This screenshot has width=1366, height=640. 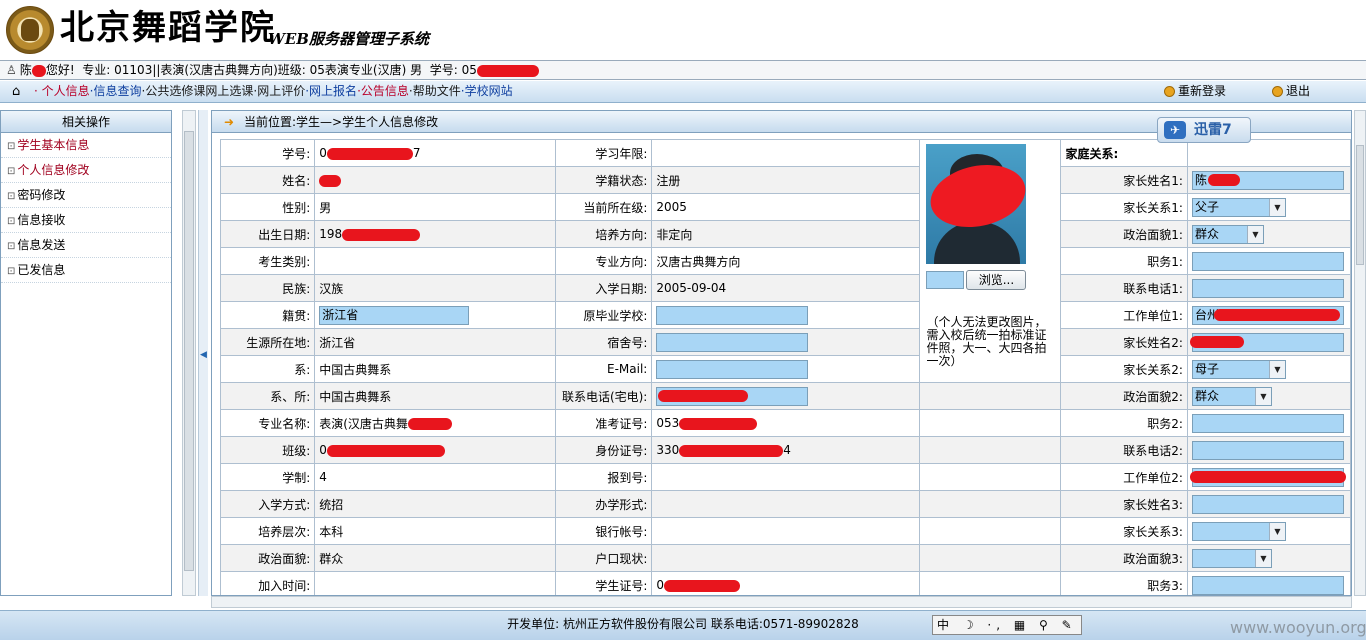 I want to click on nav-online-evaluation: 网上评价, so click(x=281, y=91).